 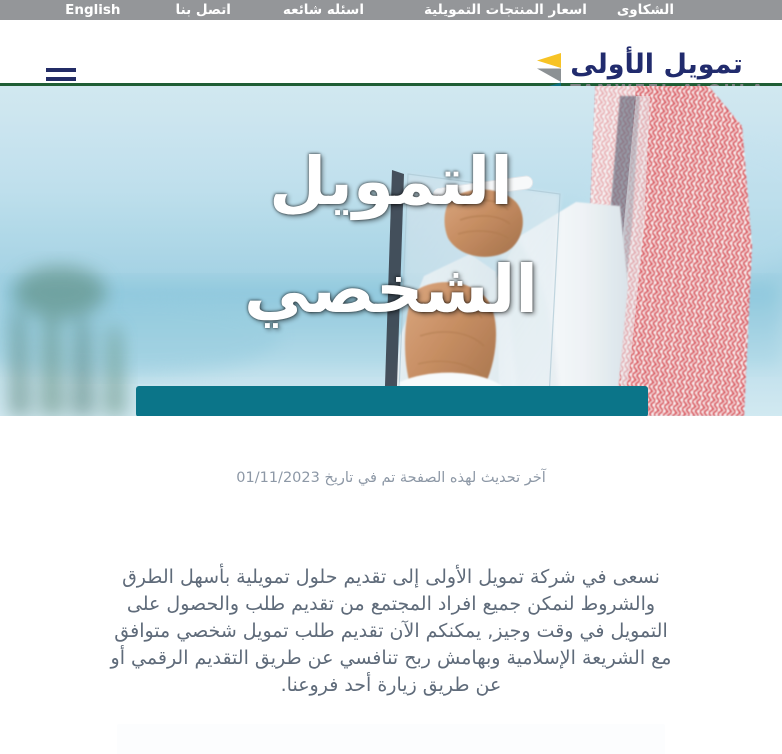 I want to click on topbar-link-product-prices: اسعار المنتجات التمويلية, so click(x=505, y=10).